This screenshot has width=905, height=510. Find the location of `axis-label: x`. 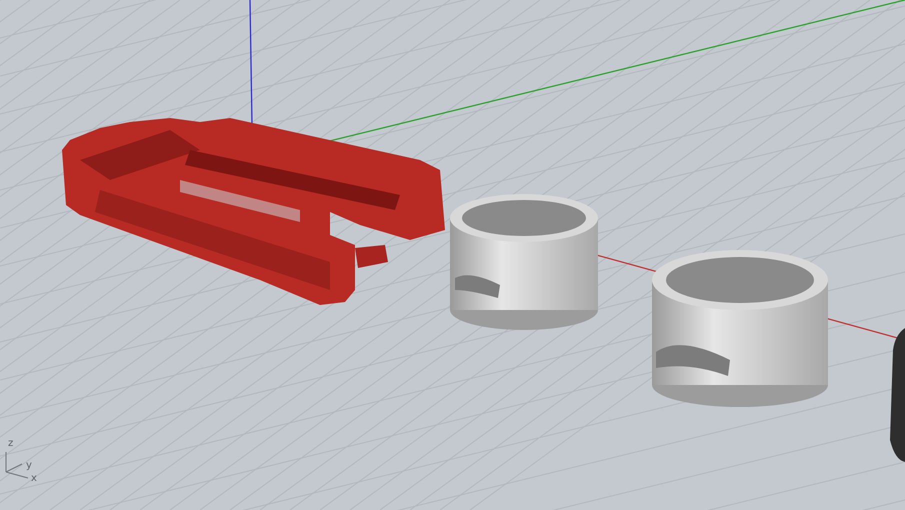

axis-label: x is located at coordinates (34, 478).